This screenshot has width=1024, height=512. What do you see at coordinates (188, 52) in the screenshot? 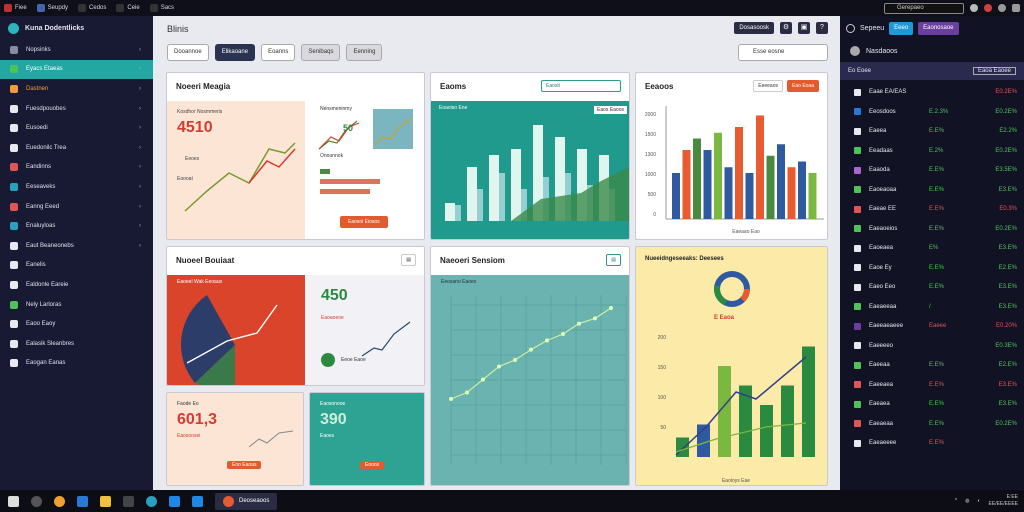
I see `tab-0: Dooannoe` at bounding box center [188, 52].